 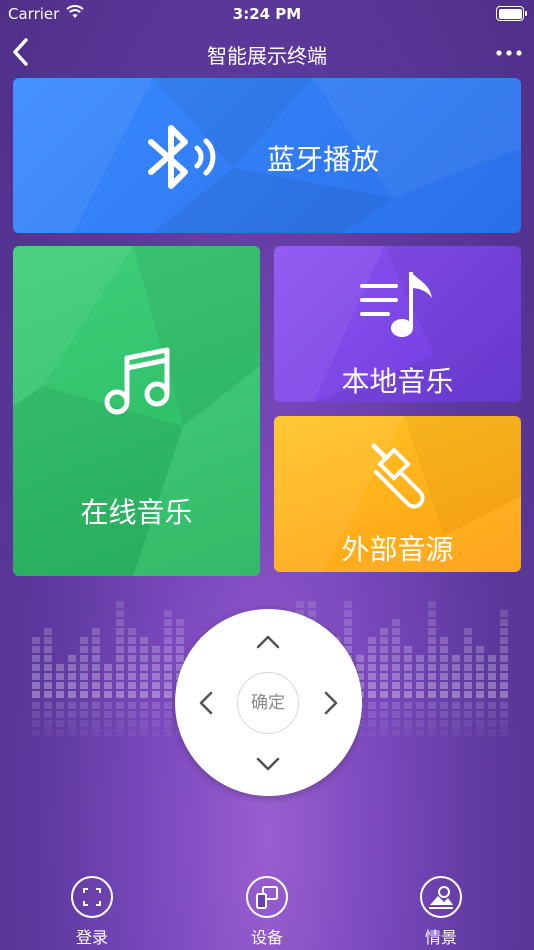 I want to click on tab-bar: 登录 设备 情景, so click(x=267, y=909).